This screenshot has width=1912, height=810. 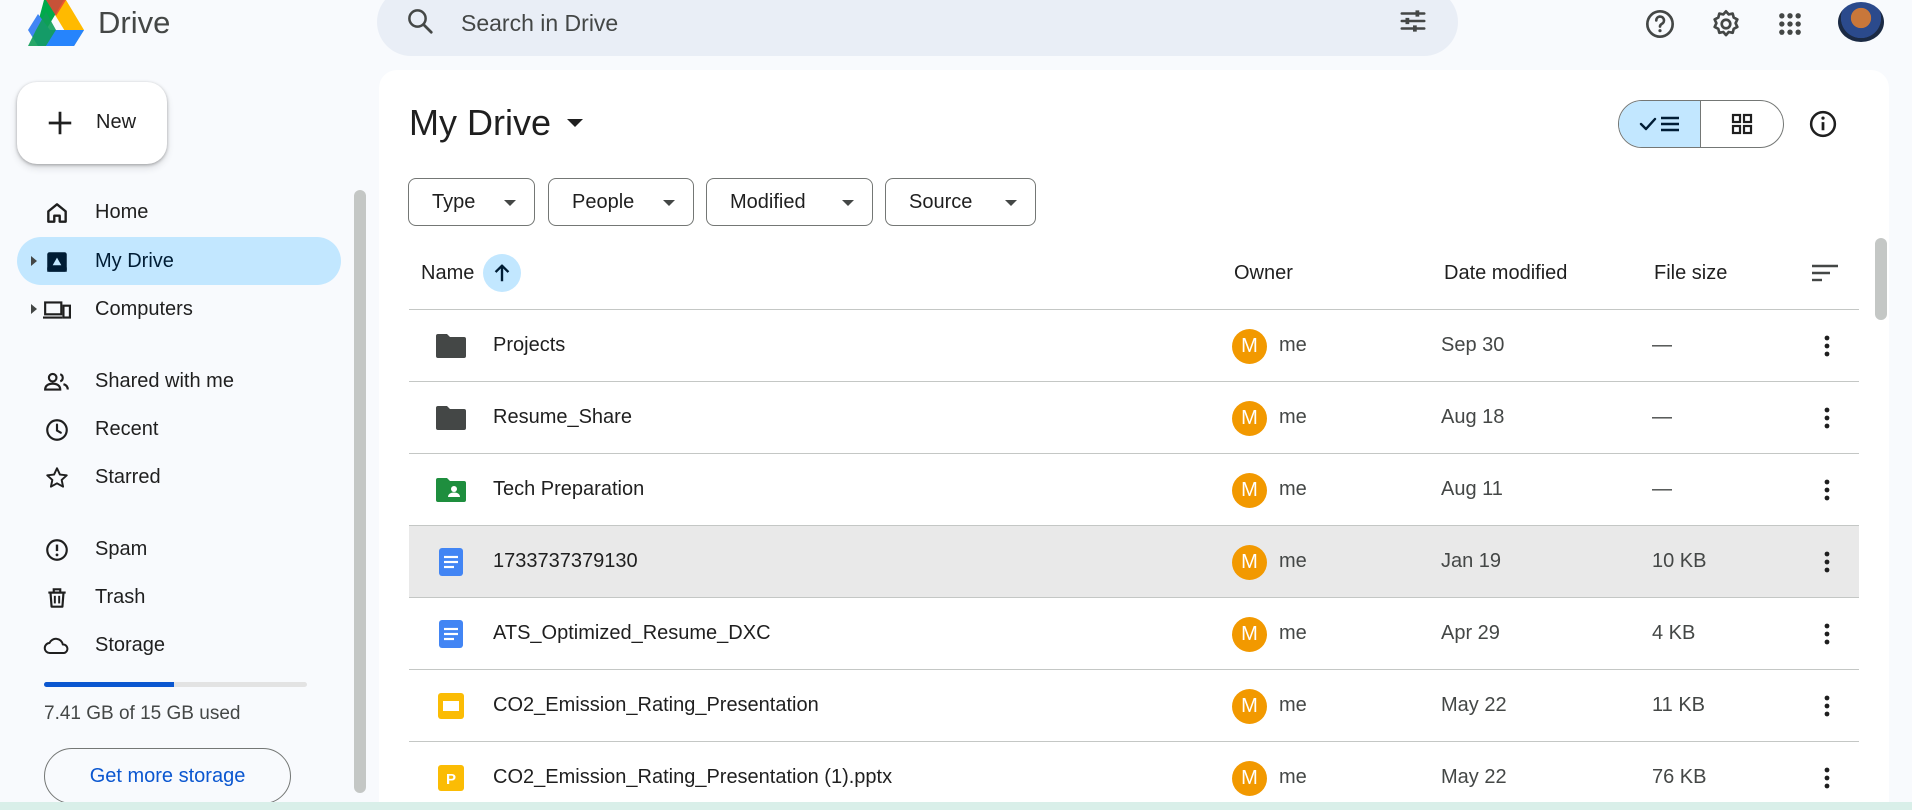 I want to click on sort-ascending-button, so click(x=502, y=273).